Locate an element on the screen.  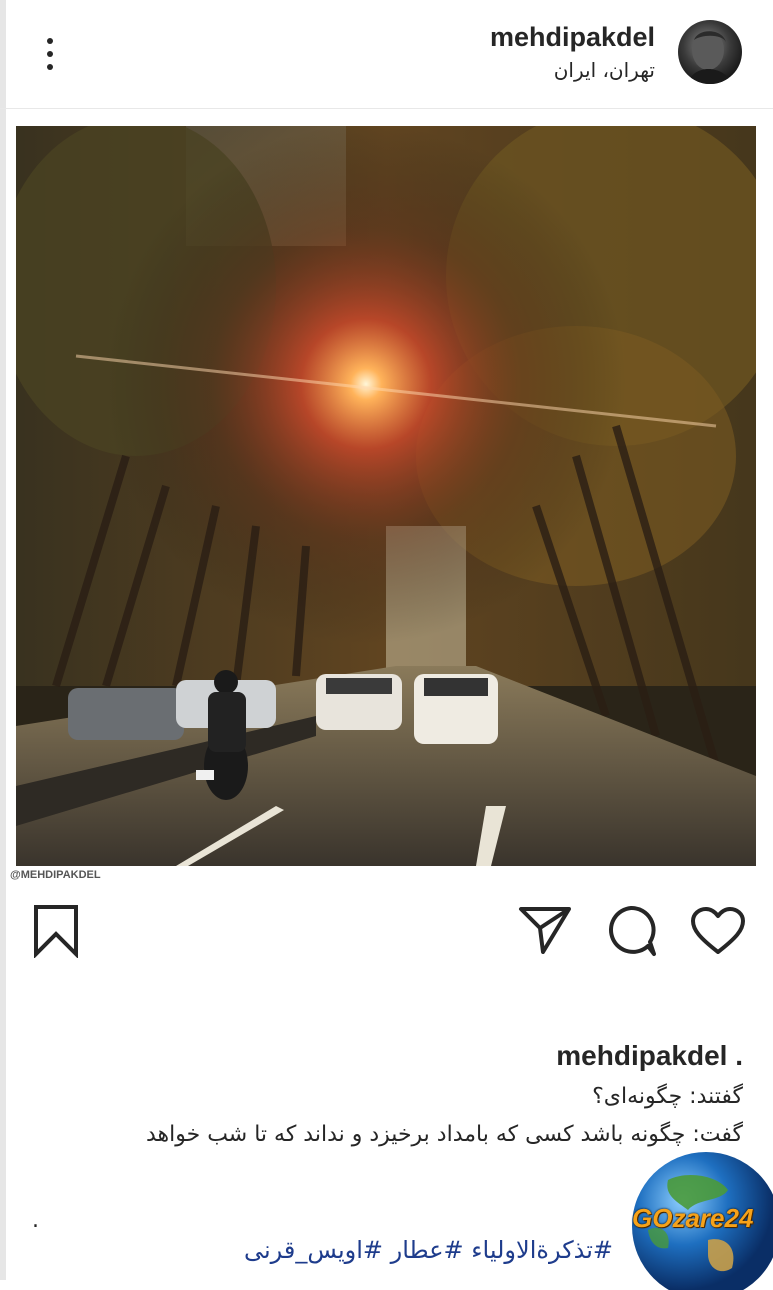
post-location: تهران، ایران is located at coordinates (604, 70).